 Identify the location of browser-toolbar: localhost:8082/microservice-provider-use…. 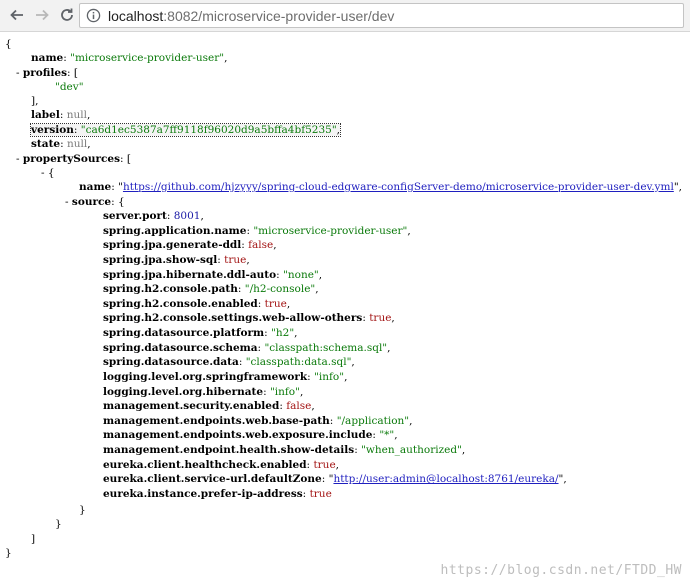
(345, 16).